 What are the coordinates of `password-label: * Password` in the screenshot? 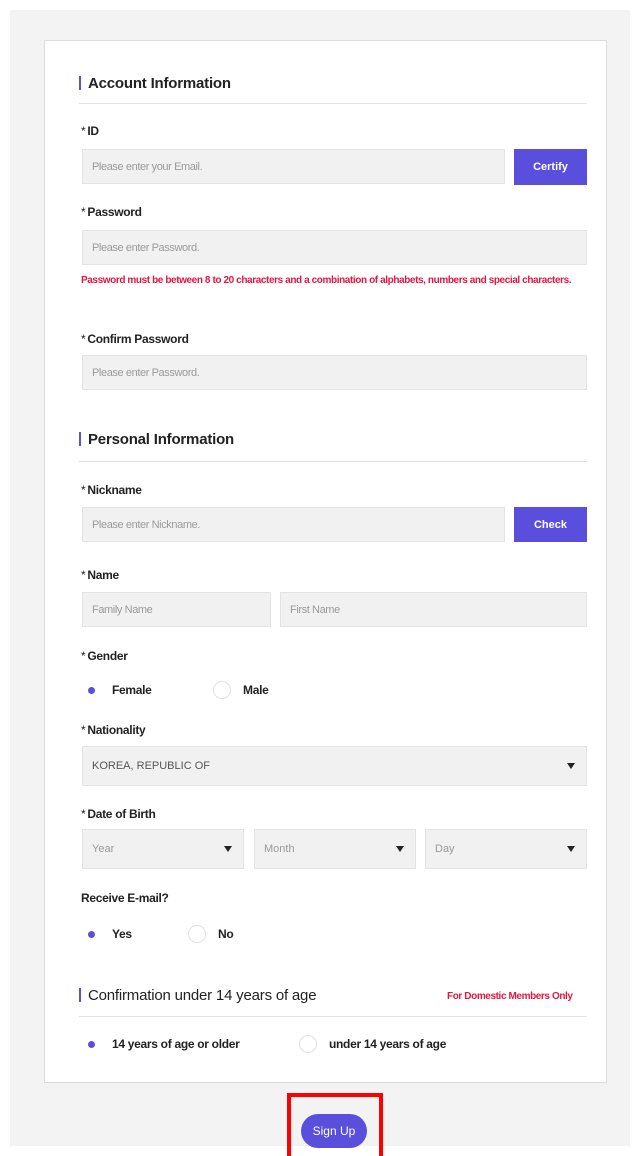 It's located at (111, 212).